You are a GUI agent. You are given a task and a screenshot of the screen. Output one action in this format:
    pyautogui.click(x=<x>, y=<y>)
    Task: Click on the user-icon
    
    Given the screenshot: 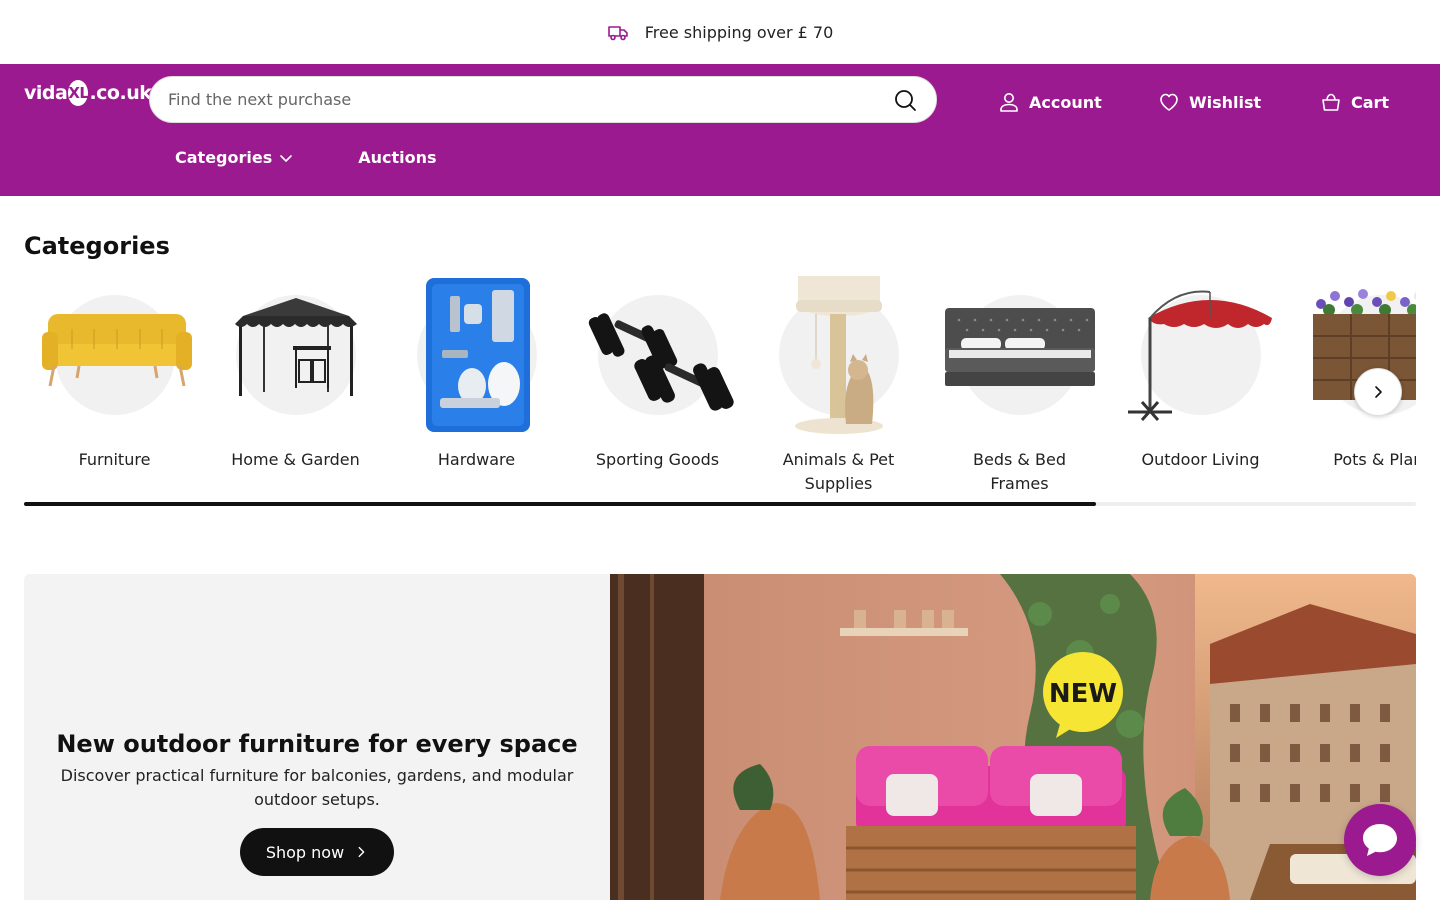 What is the action you would take?
    pyautogui.click(x=1009, y=102)
    